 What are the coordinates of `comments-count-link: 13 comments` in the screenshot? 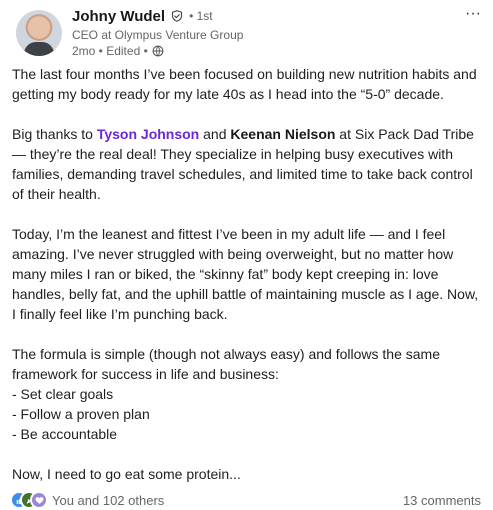 It's located at (442, 500).